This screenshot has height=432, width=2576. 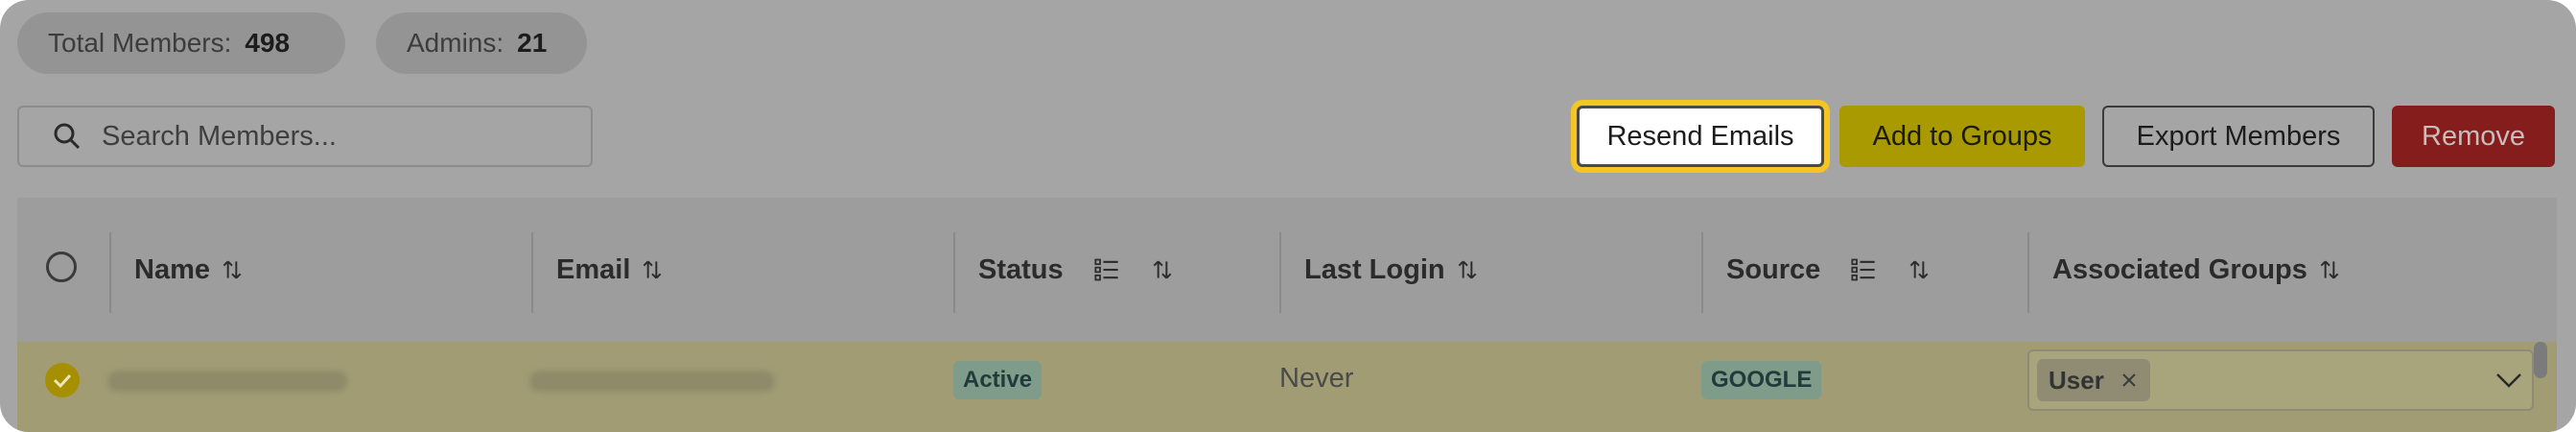 I want to click on remove-chip-icon, so click(x=2129, y=380).